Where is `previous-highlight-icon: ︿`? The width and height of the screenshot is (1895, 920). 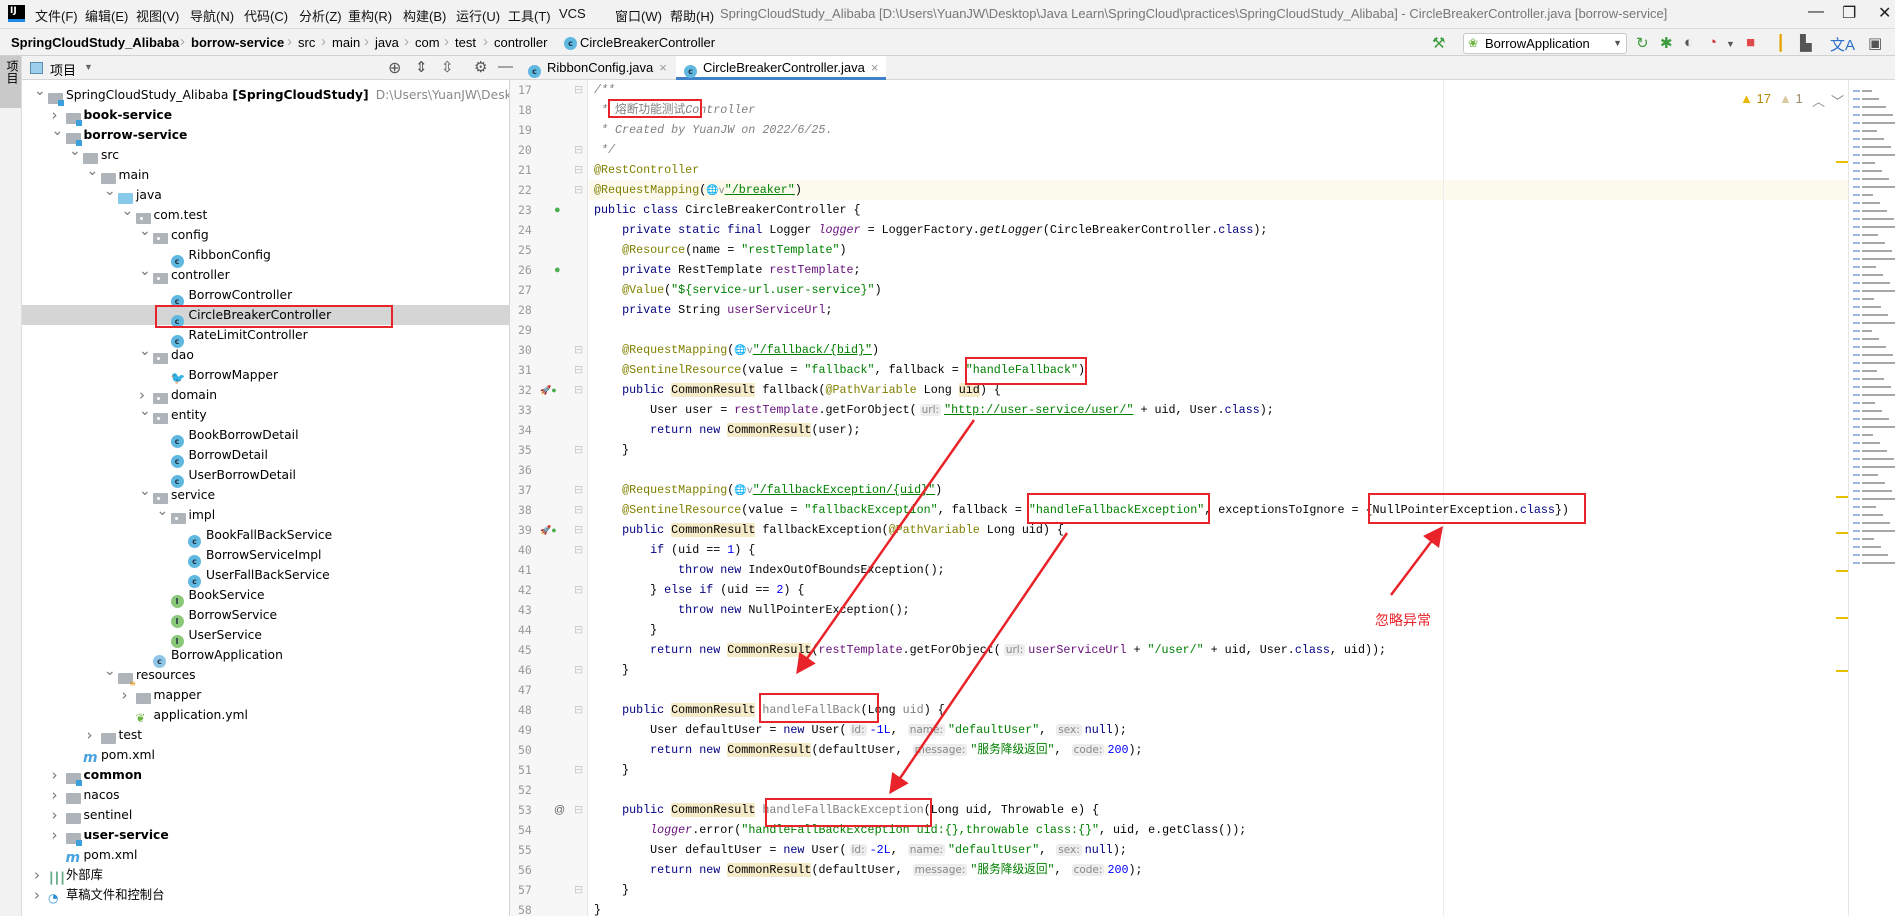
previous-highlight-icon: ︿ is located at coordinates (1818, 100).